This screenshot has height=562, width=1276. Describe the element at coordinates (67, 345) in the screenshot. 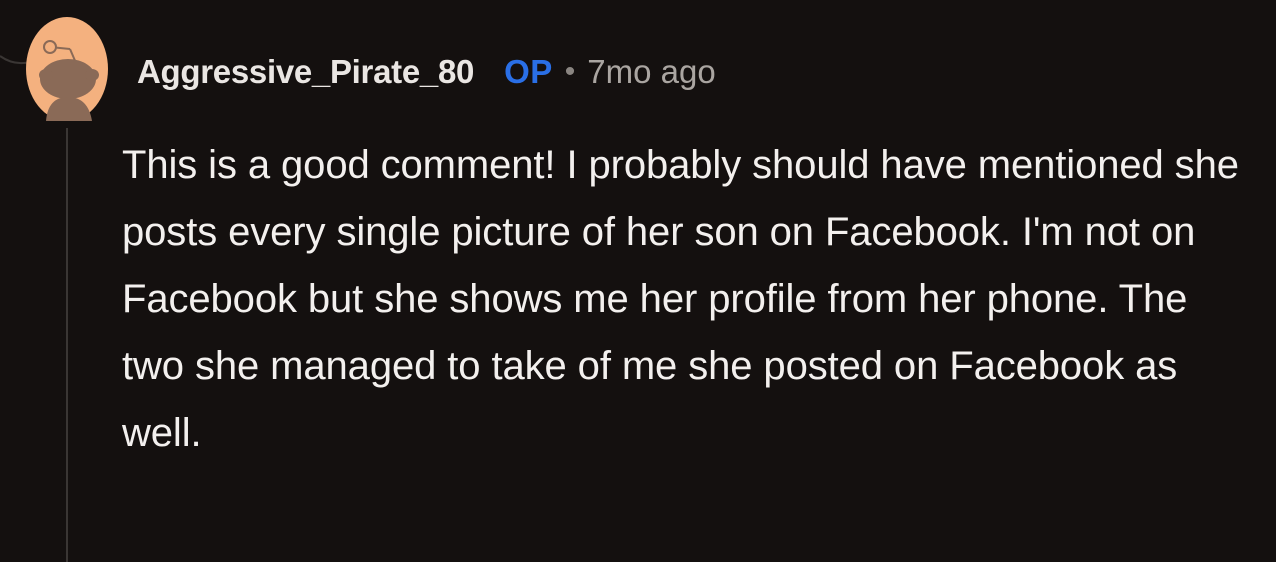

I see `thread-line` at that location.